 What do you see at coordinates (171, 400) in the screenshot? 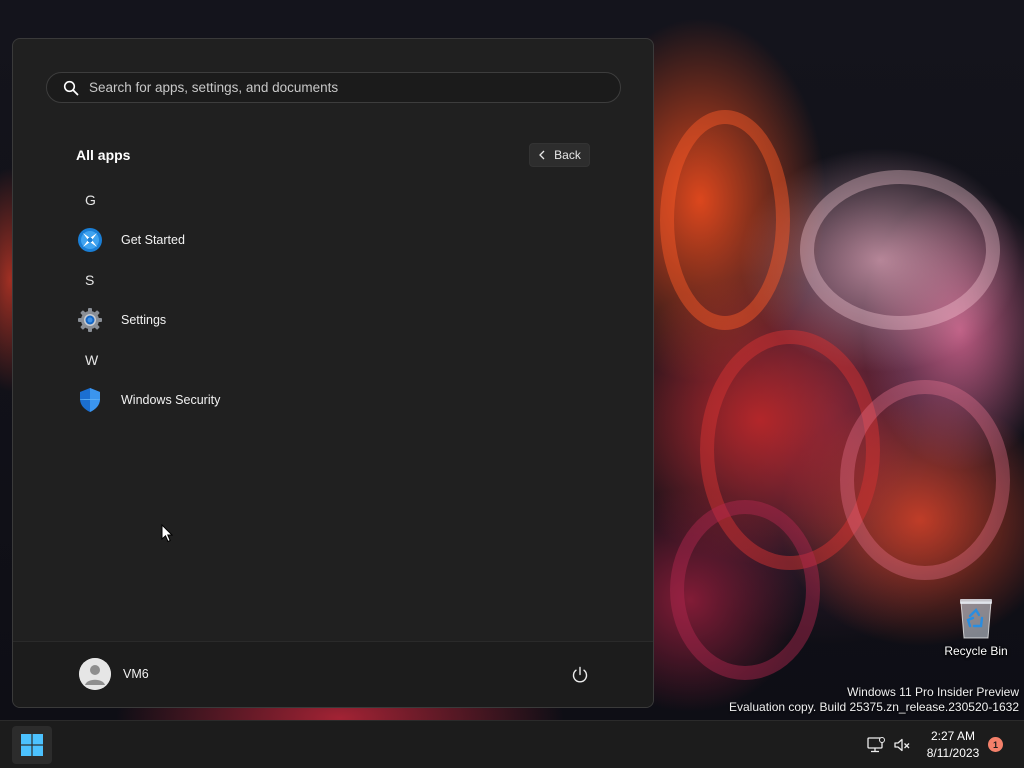
I see `app-label: Windows Security` at bounding box center [171, 400].